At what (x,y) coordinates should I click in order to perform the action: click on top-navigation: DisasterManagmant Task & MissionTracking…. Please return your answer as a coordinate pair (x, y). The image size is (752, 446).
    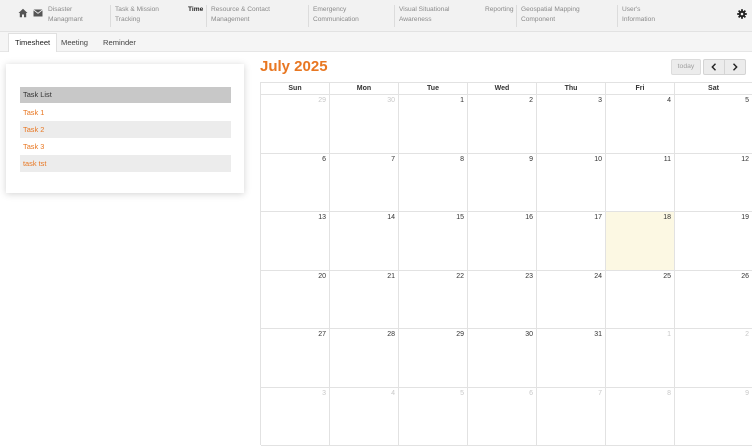
    Looking at the image, I should click on (376, 16).